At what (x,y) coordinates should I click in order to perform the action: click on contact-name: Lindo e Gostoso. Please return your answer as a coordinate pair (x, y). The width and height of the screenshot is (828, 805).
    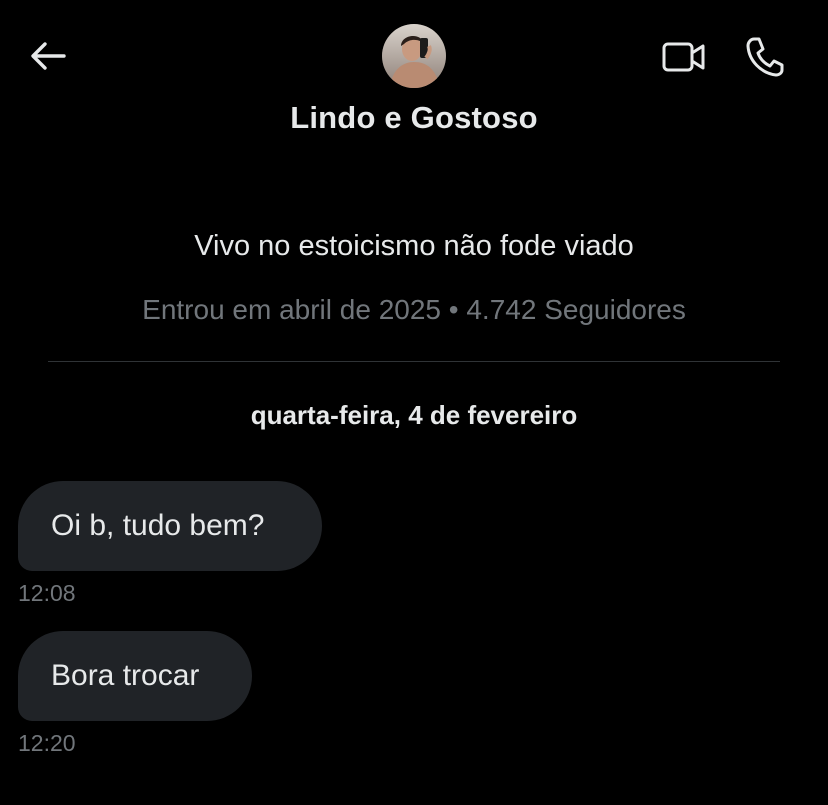
    Looking at the image, I should click on (414, 118).